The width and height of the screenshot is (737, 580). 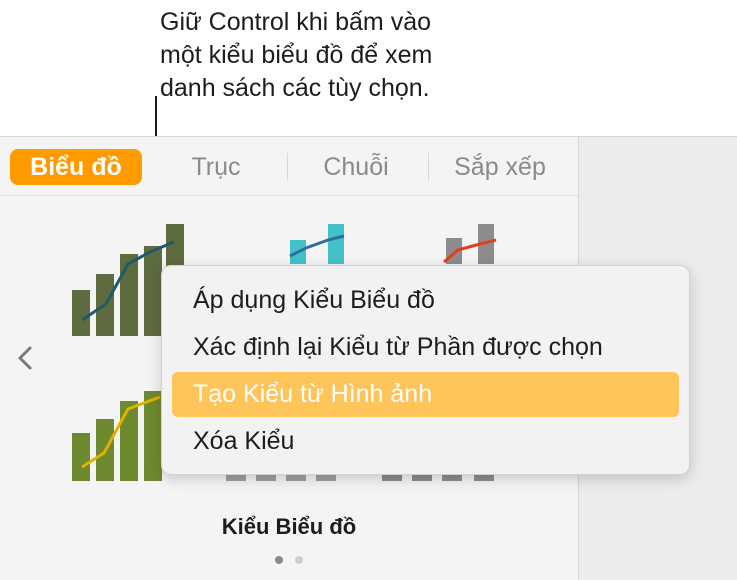 What do you see at coordinates (244, 441) in the screenshot?
I see `menu-item-label: Xóa Kiểu` at bounding box center [244, 441].